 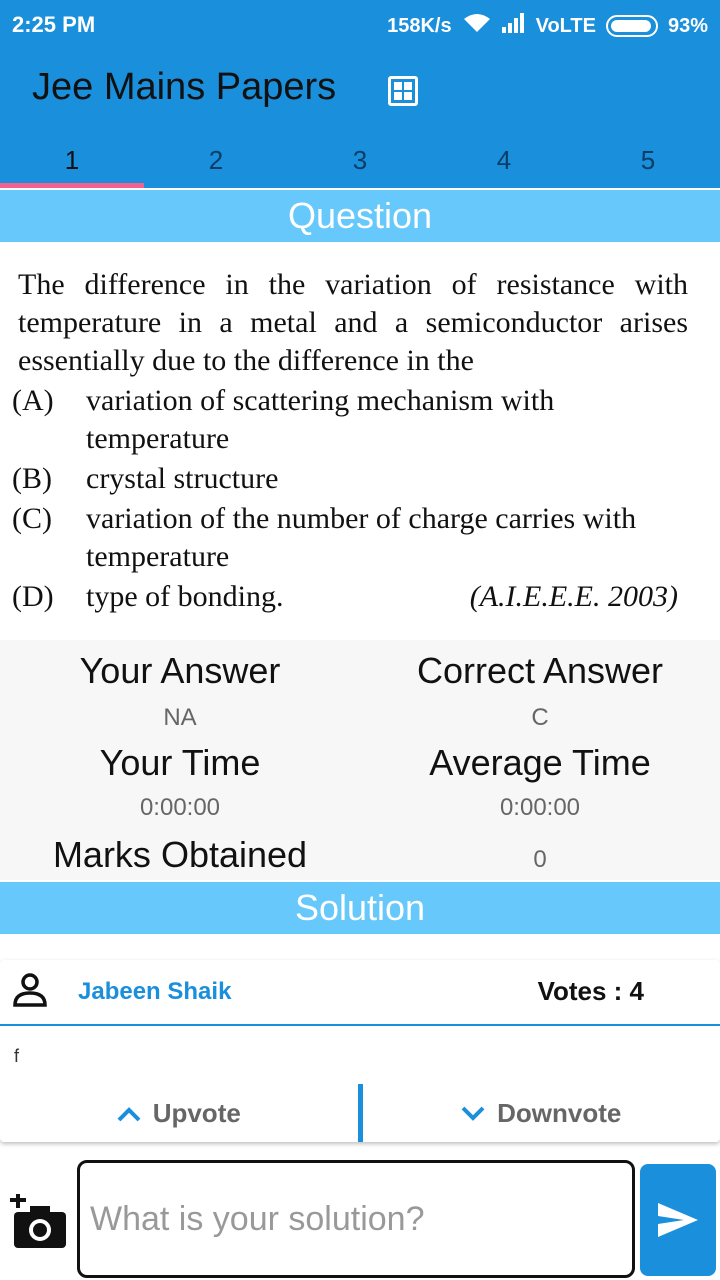 What do you see at coordinates (360, 908) in the screenshot?
I see `solution-header: Solution` at bounding box center [360, 908].